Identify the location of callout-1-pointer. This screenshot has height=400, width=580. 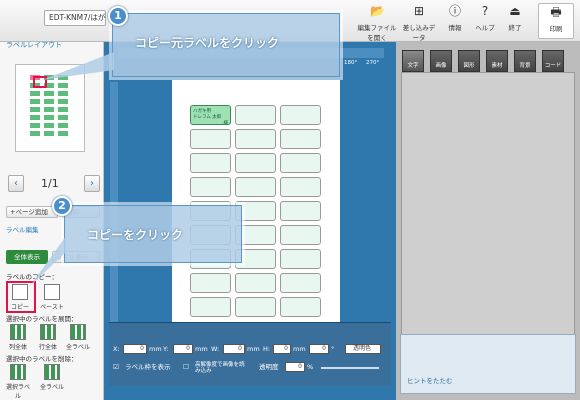
(78, 66).